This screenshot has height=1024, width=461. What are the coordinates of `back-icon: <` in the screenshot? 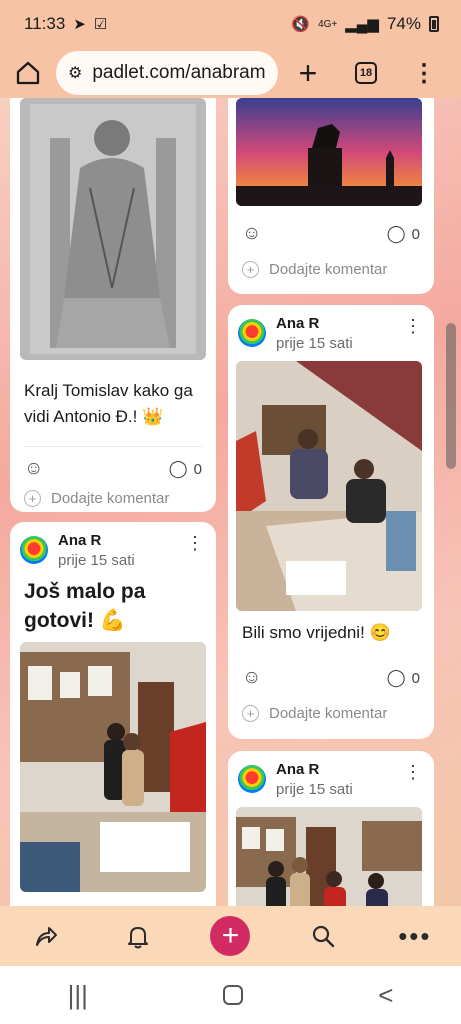 It's located at (385, 995).